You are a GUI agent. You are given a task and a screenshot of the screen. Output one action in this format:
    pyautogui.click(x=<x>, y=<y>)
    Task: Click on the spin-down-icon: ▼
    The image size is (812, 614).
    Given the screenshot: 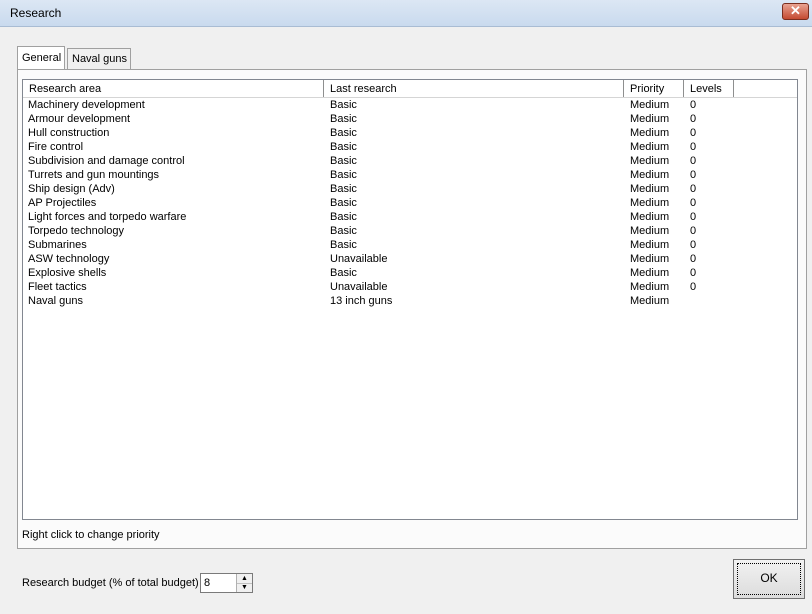 What is the action you would take?
    pyautogui.click(x=244, y=587)
    